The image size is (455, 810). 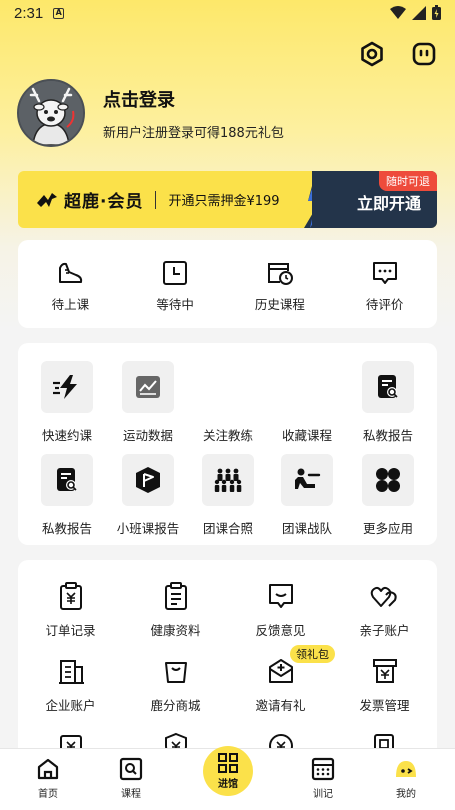 What do you see at coordinates (70, 304) in the screenshot?
I see `course-pending-label: 待上课` at bounding box center [70, 304].